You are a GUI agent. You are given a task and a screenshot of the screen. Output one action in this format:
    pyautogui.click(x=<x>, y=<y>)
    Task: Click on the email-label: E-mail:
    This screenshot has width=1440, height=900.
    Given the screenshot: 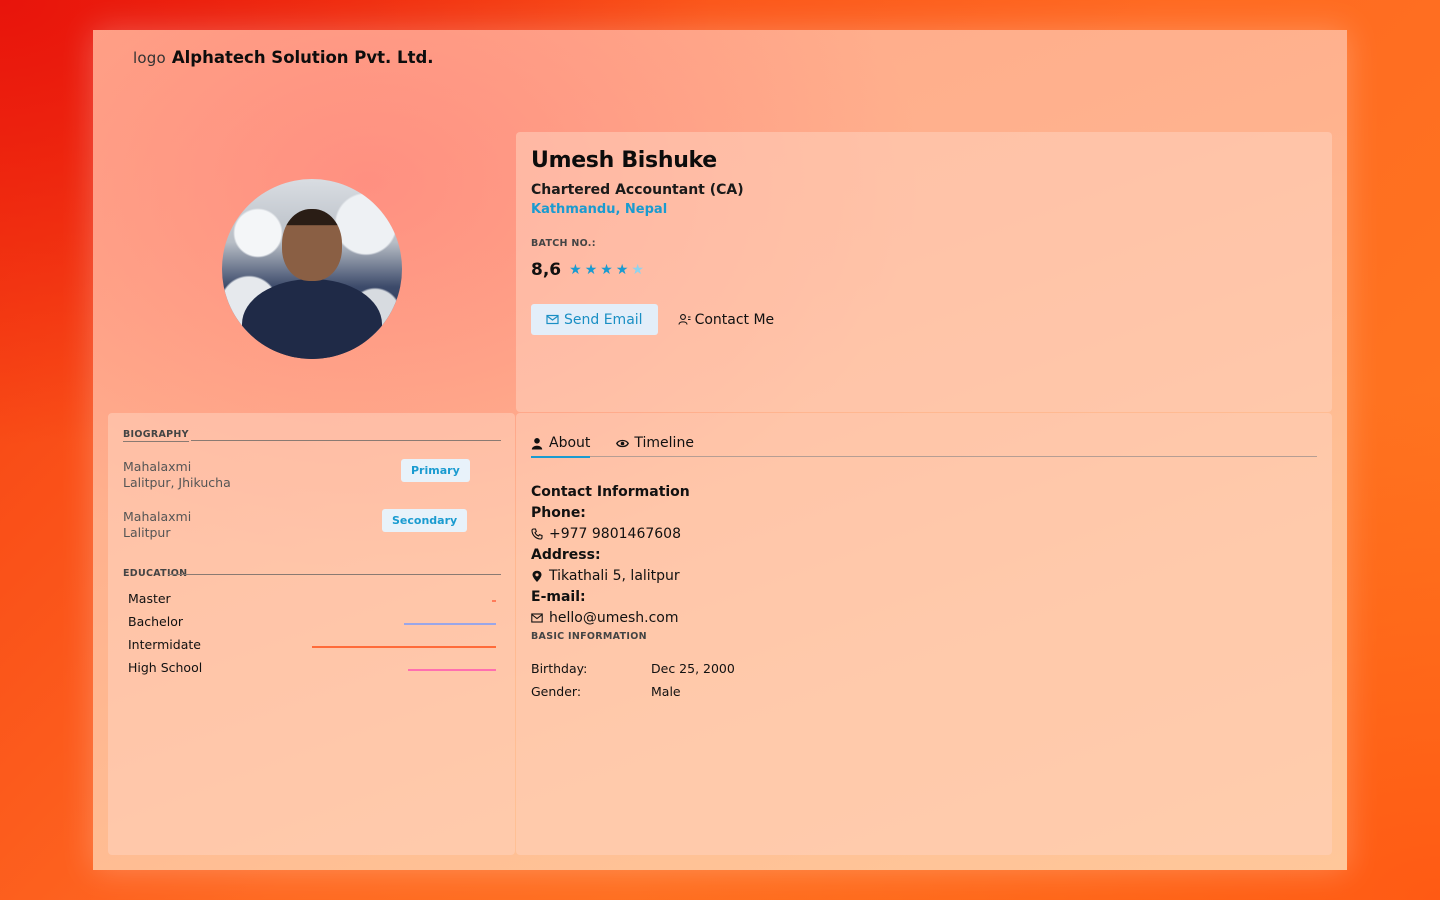 What is the action you would take?
    pyautogui.click(x=558, y=597)
    